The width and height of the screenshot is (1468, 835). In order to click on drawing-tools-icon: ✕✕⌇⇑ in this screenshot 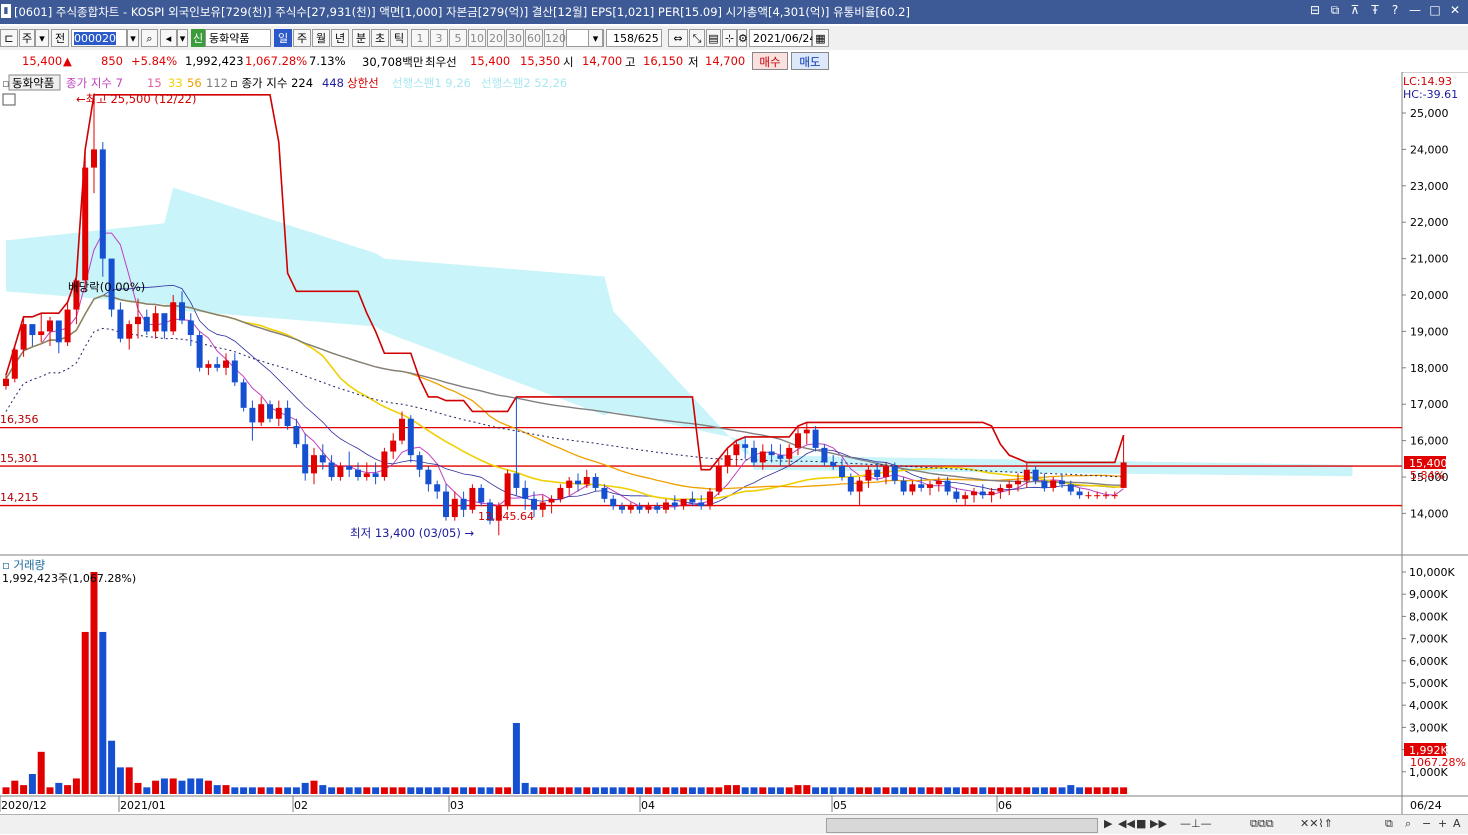, I will do `click(1316, 823)`.